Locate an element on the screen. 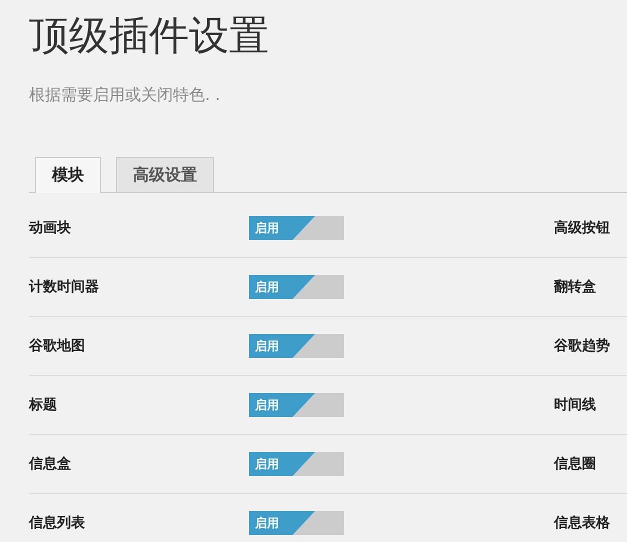  setting-label: 信息圈 is located at coordinates (575, 464).